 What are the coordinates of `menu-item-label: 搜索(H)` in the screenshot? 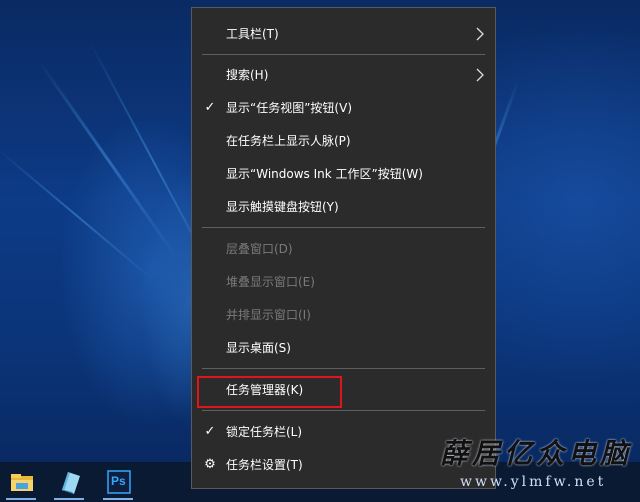 It's located at (247, 75).